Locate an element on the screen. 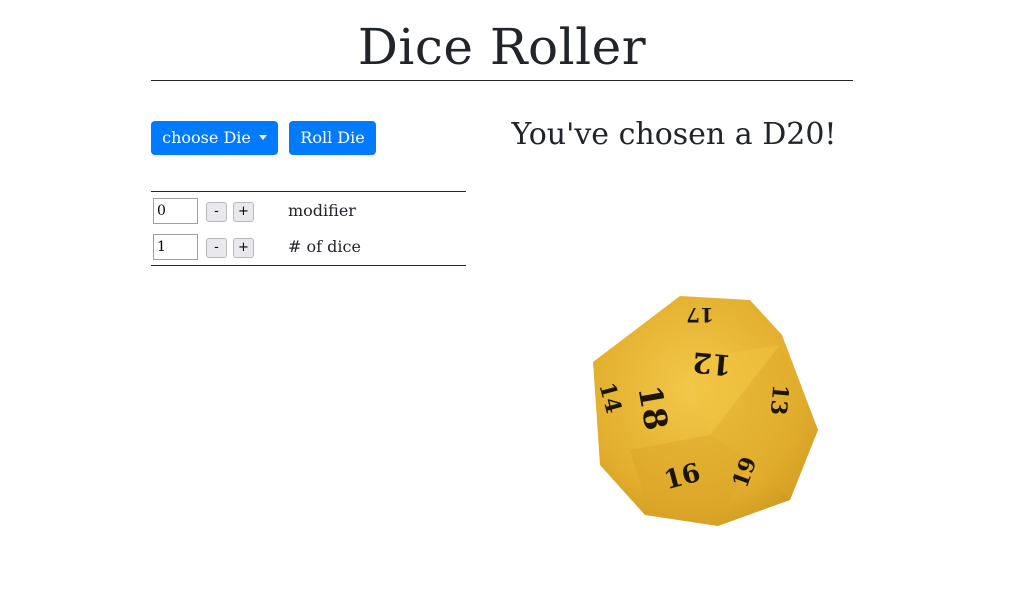  title-divider is located at coordinates (502, 80).